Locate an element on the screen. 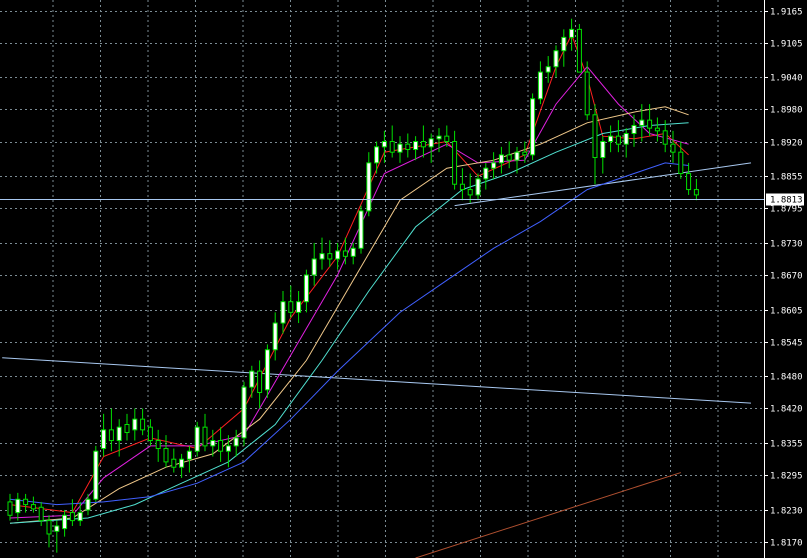 The height and width of the screenshot is (558, 807). y-tick-label: 1.8920 is located at coordinates (786, 144).